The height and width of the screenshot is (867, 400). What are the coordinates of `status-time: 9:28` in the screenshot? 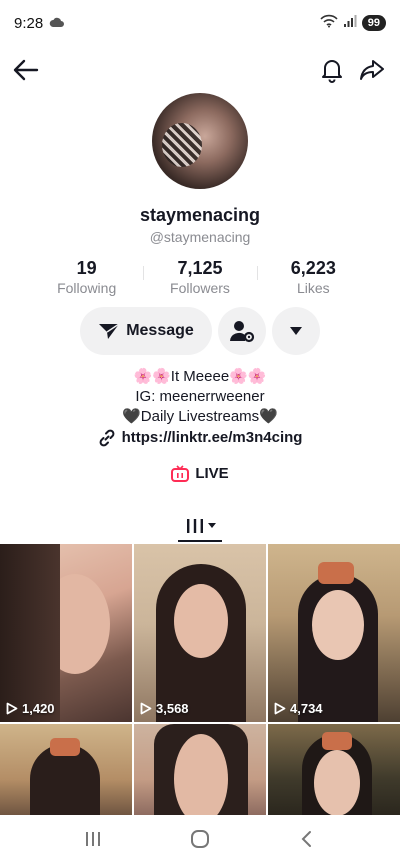 It's located at (29, 23).